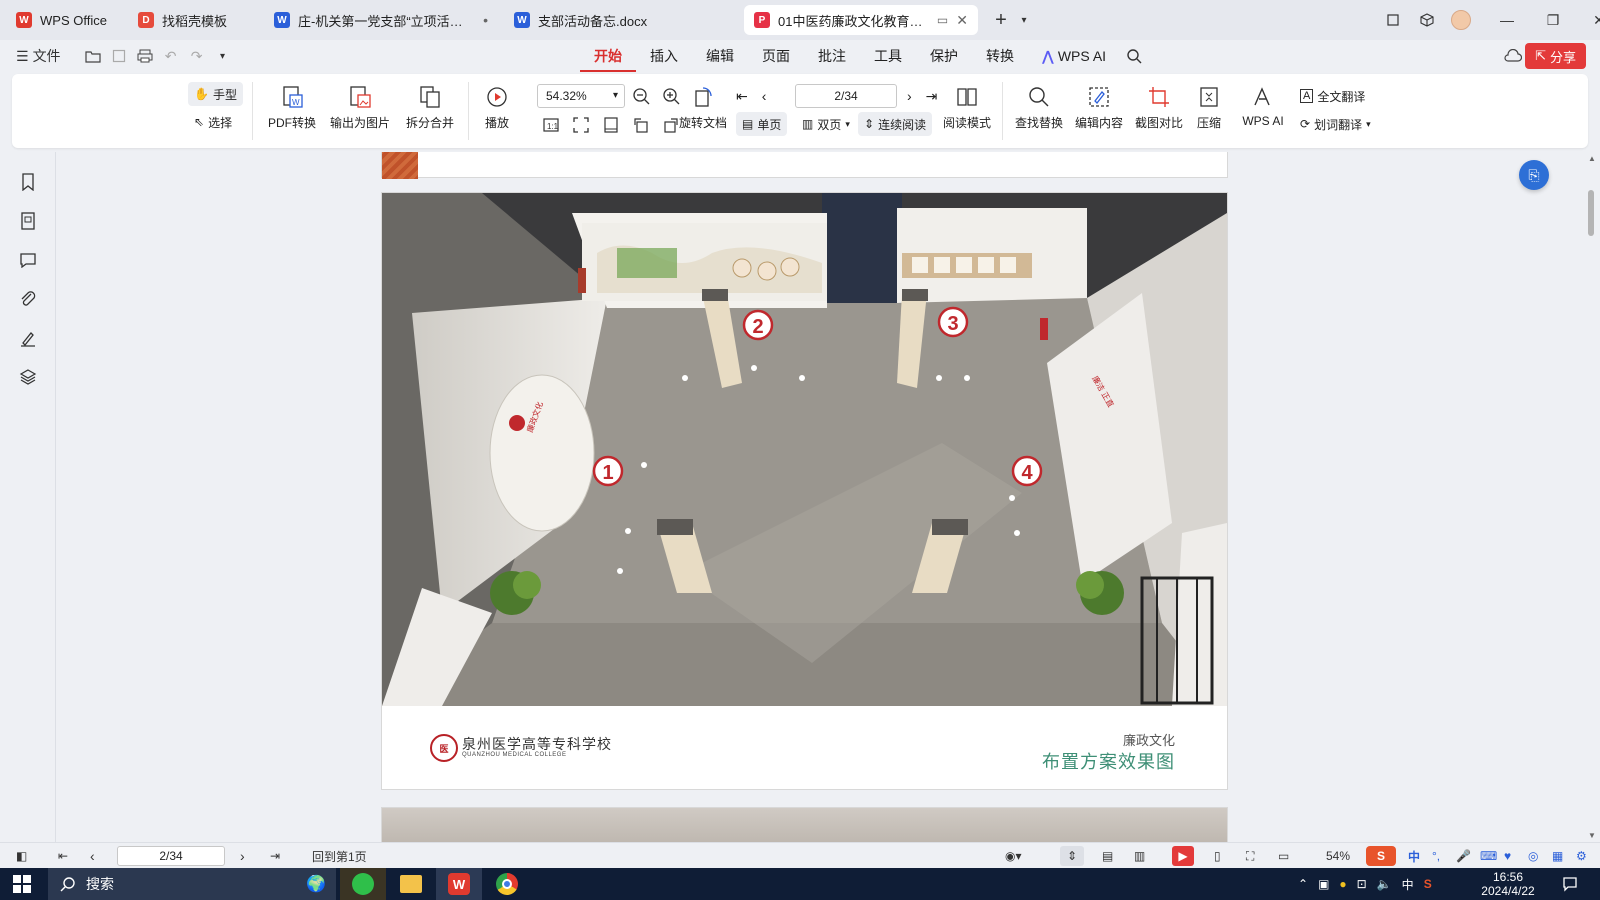 Image resolution: width=1600 pixels, height=900 pixels. What do you see at coordinates (1362, 884) in the screenshot?
I see `network-icon: ⊡` at bounding box center [1362, 884].